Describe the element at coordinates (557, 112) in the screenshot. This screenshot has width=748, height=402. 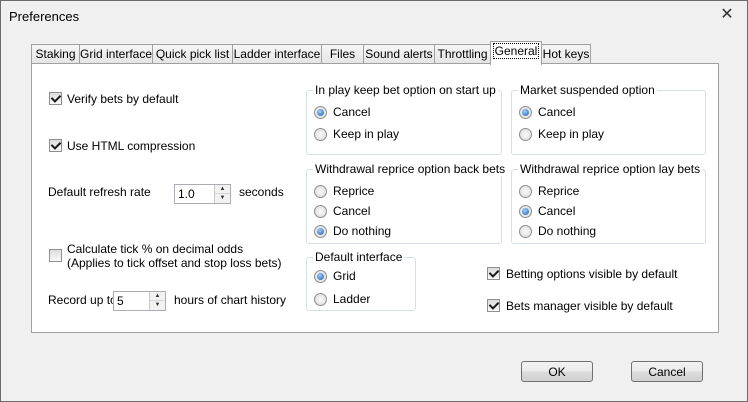
I see `suspended-cancel-label: Cancel` at that location.